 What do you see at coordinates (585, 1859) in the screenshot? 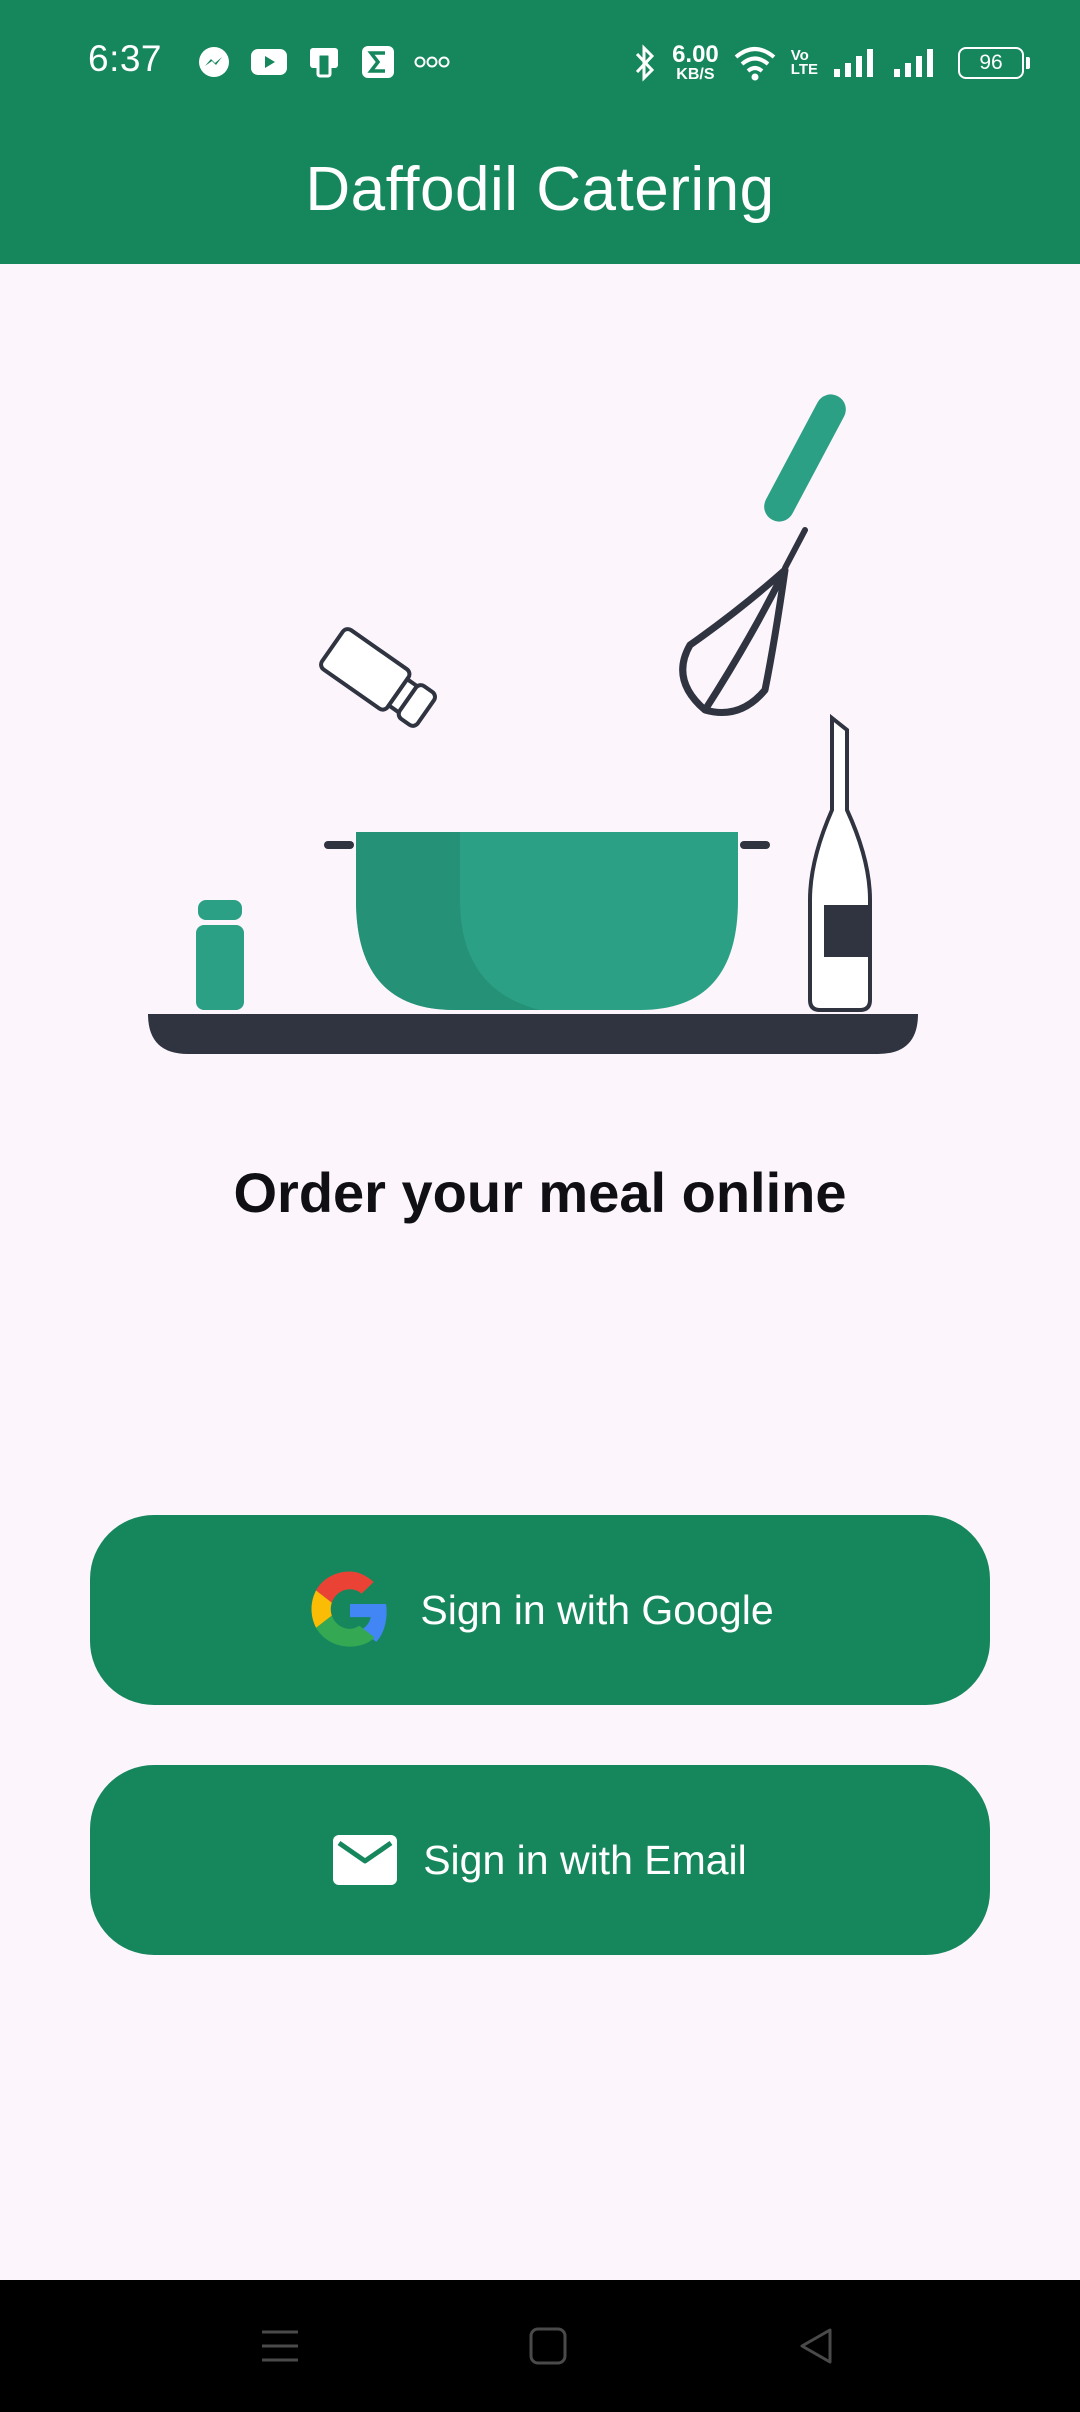
I see `sign-in-email-label: Sign in with Email` at bounding box center [585, 1859].